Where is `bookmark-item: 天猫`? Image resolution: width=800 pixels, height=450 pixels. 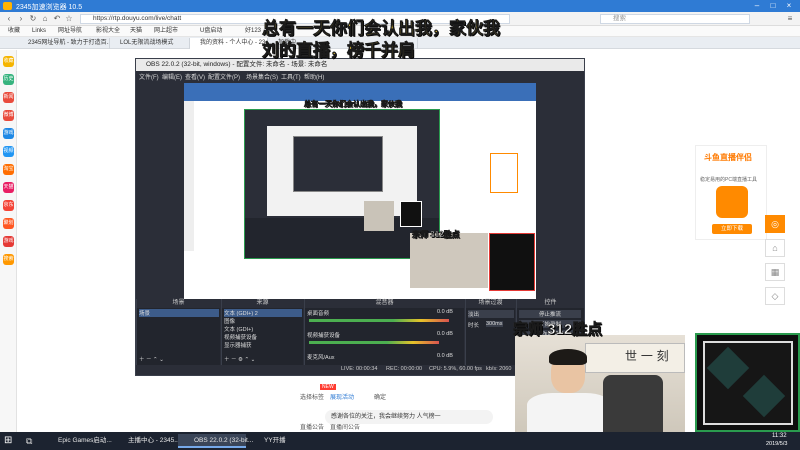 bookmark-item: 天猫 is located at coordinates (136, 31).